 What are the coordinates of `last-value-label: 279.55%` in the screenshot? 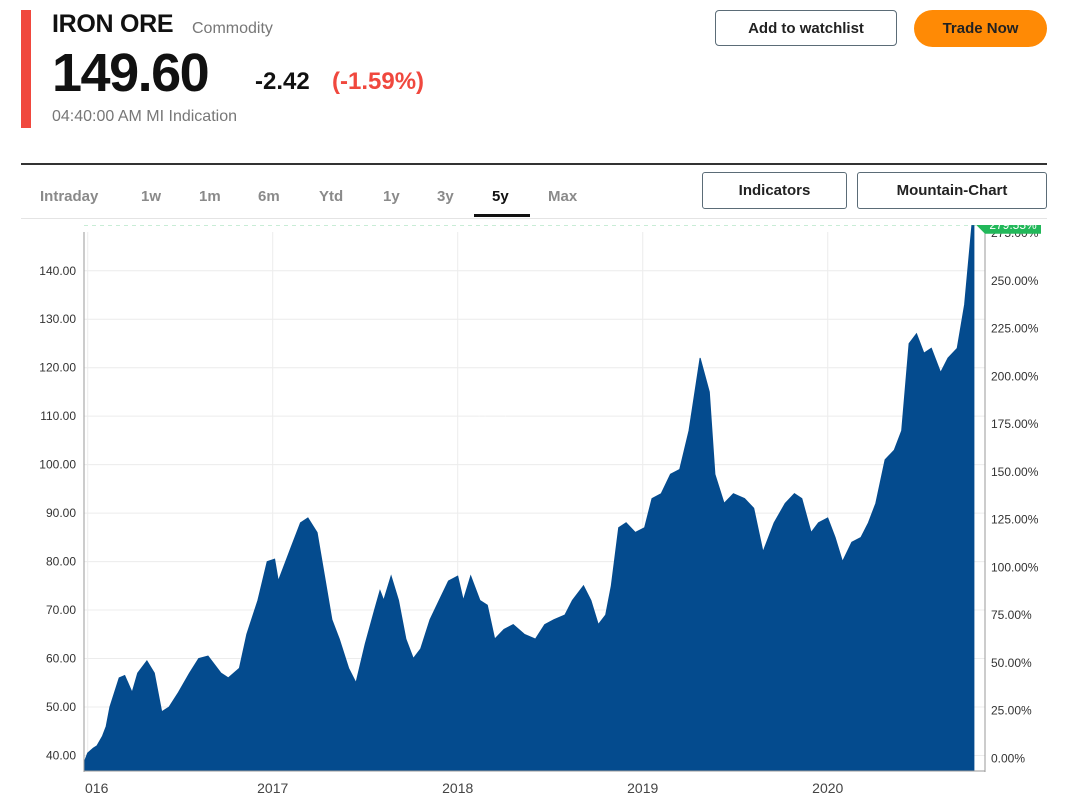 It's located at (1013, 228).